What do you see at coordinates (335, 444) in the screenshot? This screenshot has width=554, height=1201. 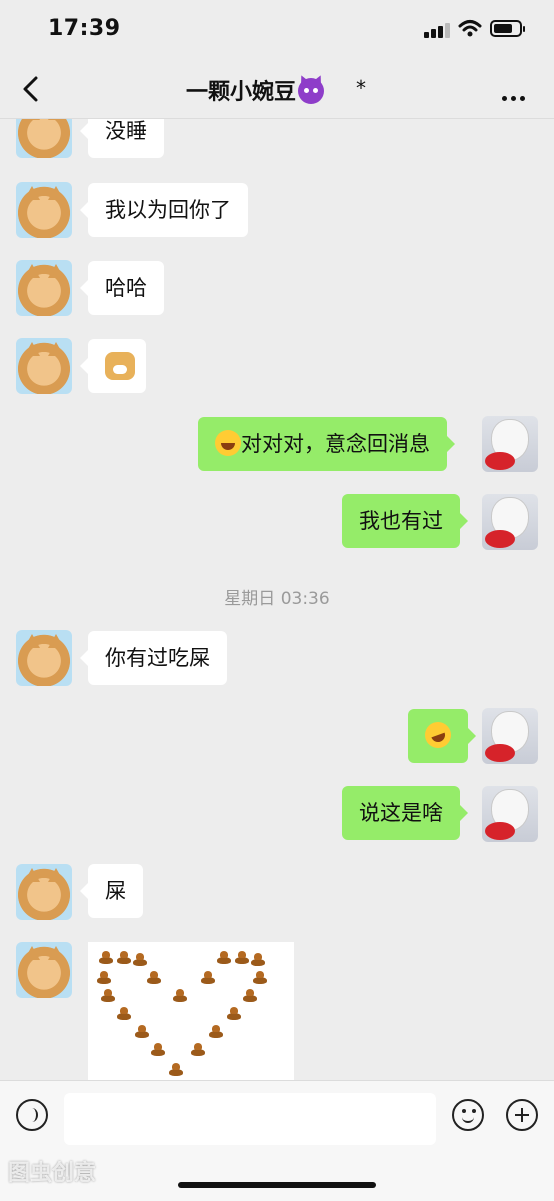 I see `message-text: 对对对，意念回消息` at bounding box center [335, 444].